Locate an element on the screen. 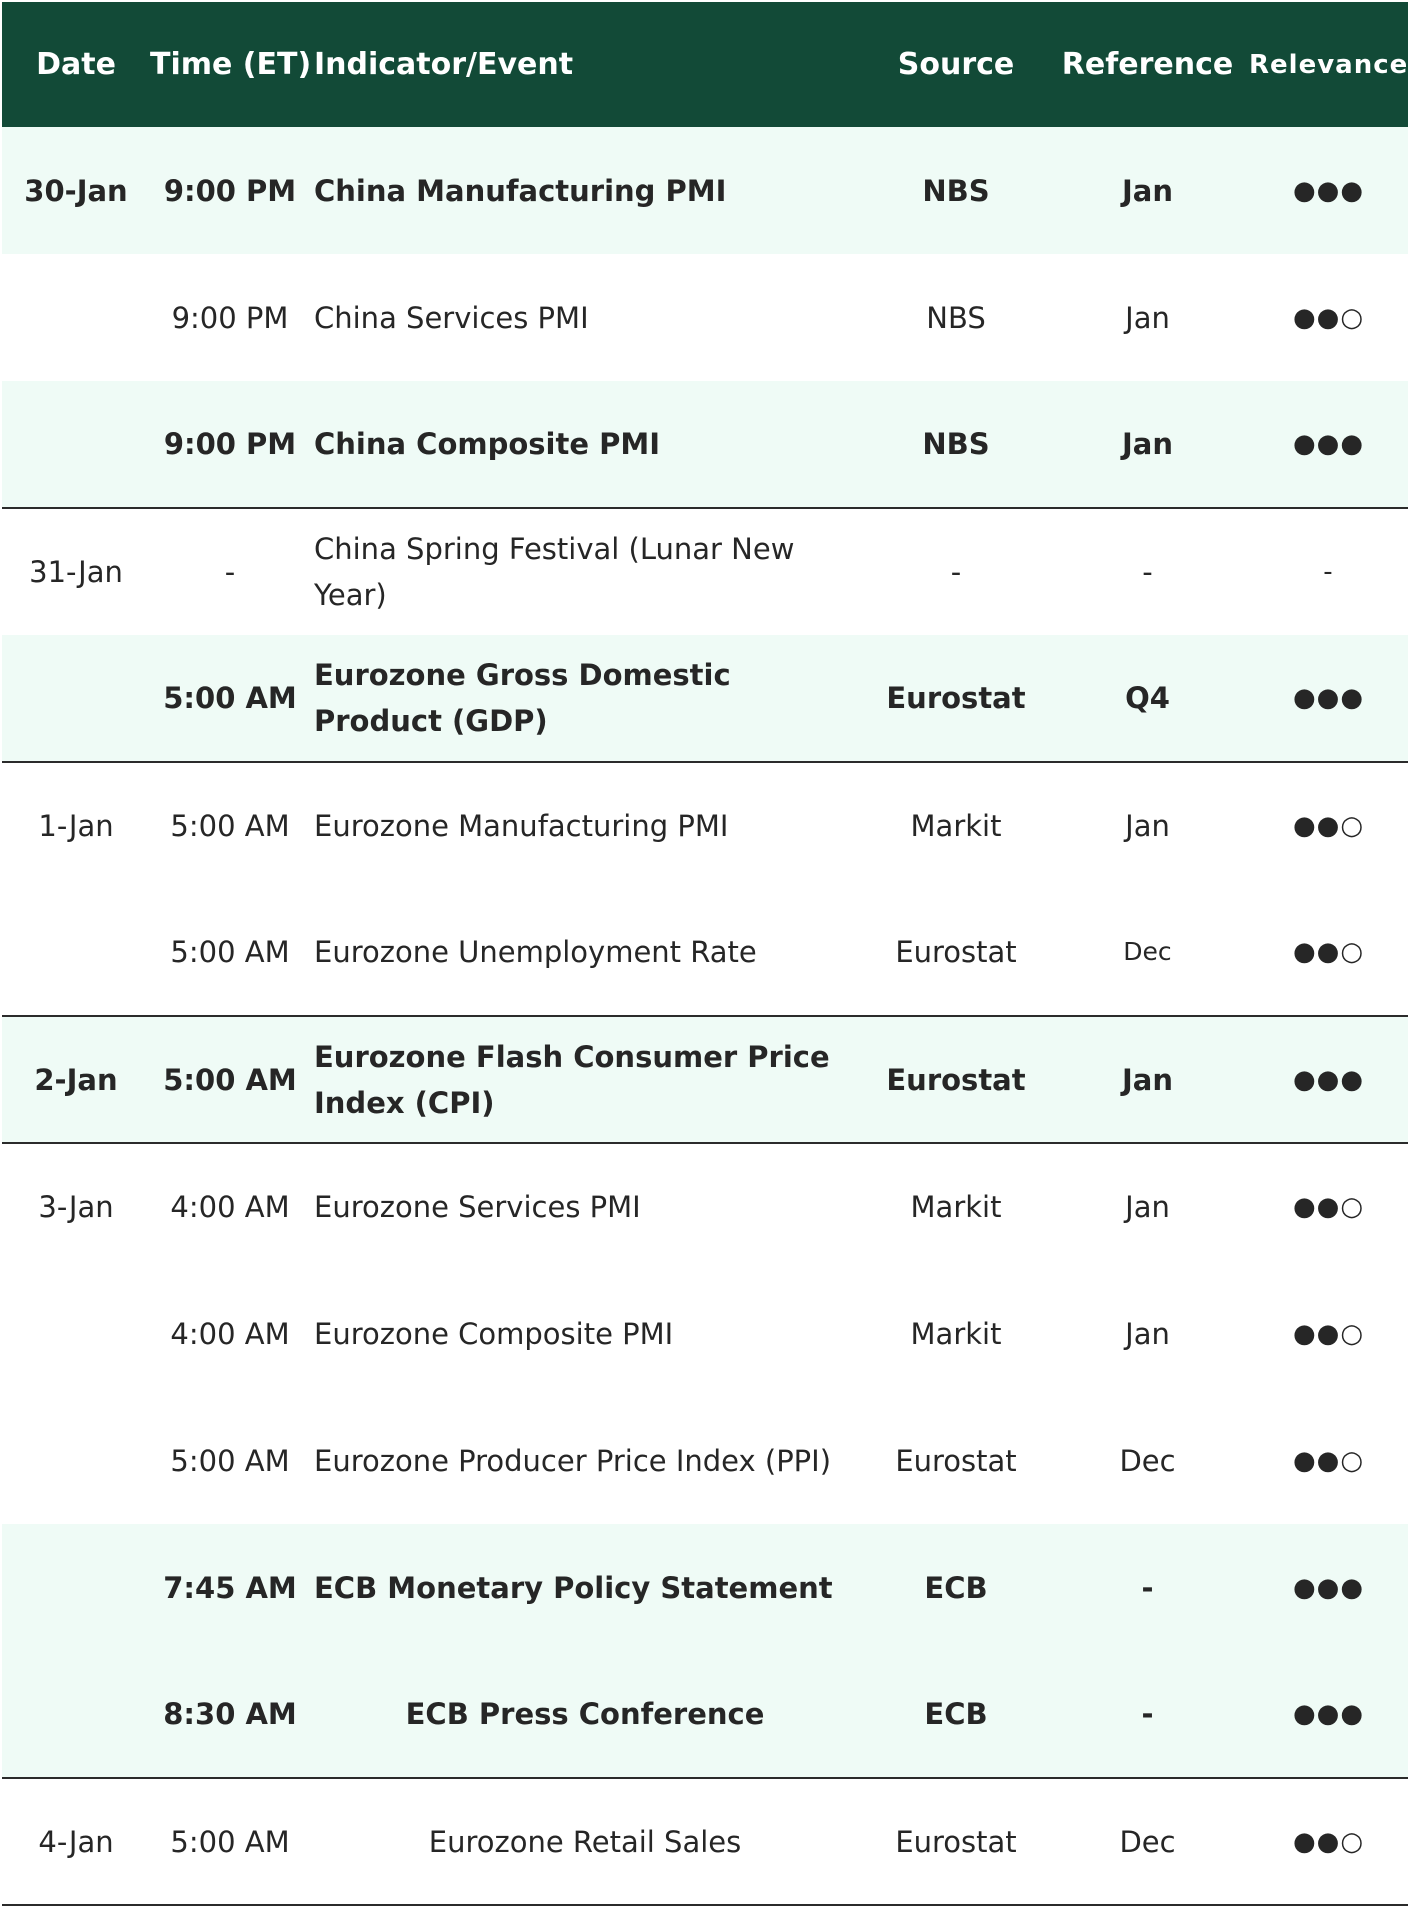  indicator-cell: Eurozone Gross Domestic Product (GDP) is located at coordinates (588, 699).